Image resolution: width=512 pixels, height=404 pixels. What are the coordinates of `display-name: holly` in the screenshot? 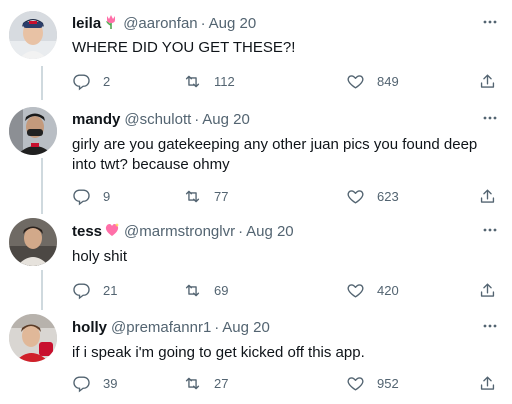 It's located at (89, 327).